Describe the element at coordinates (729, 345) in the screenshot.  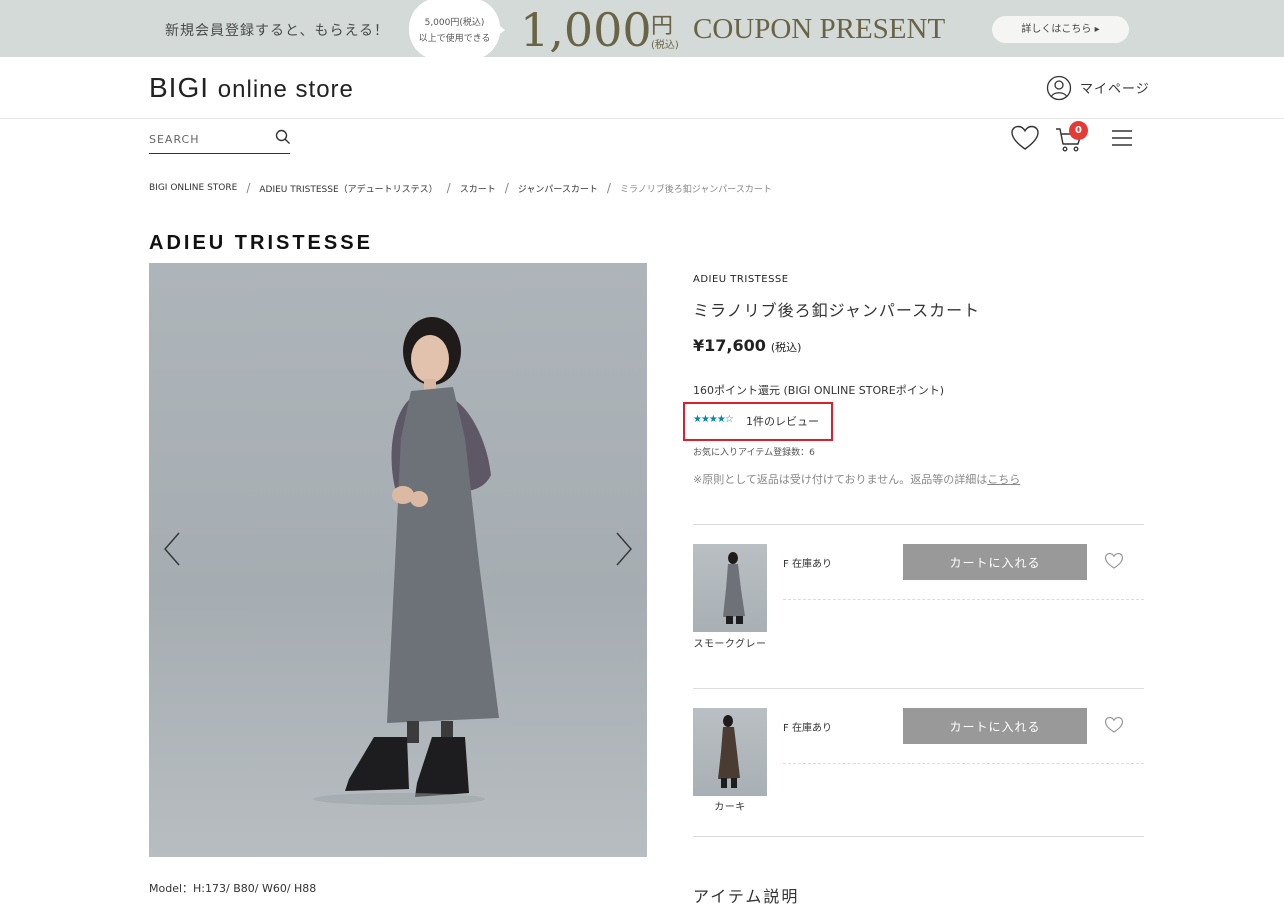
I see `price-value: ¥17,600` at that location.